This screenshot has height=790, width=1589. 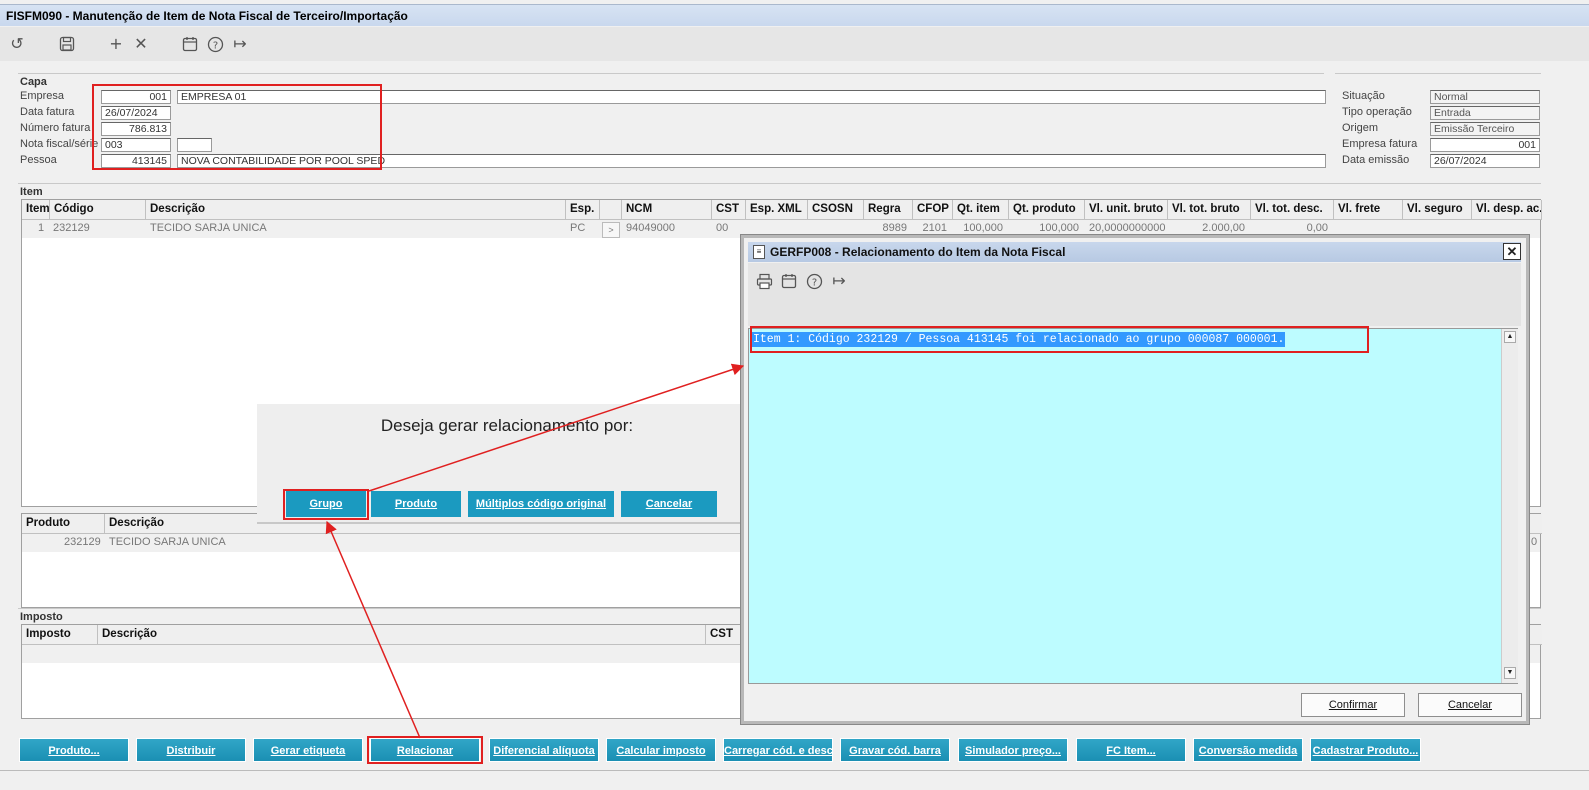 I want to click on grupo-highlight-box, so click(x=326, y=504).